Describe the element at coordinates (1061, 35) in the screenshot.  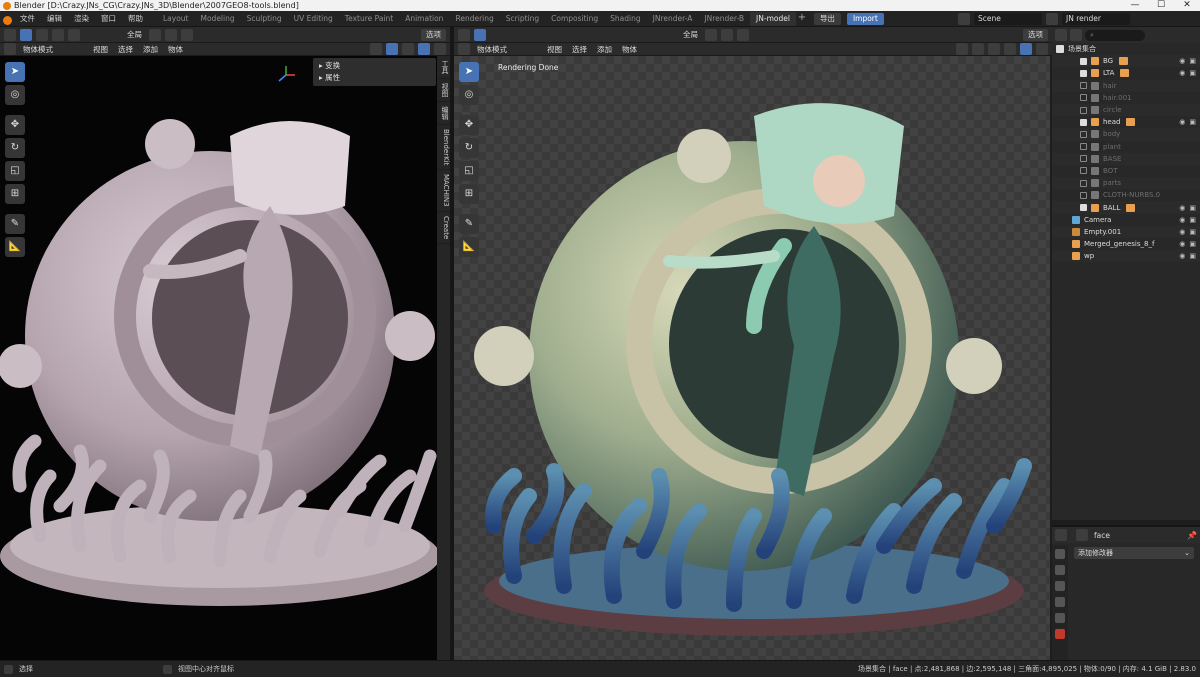
I see `outliner-editor-icon` at that location.